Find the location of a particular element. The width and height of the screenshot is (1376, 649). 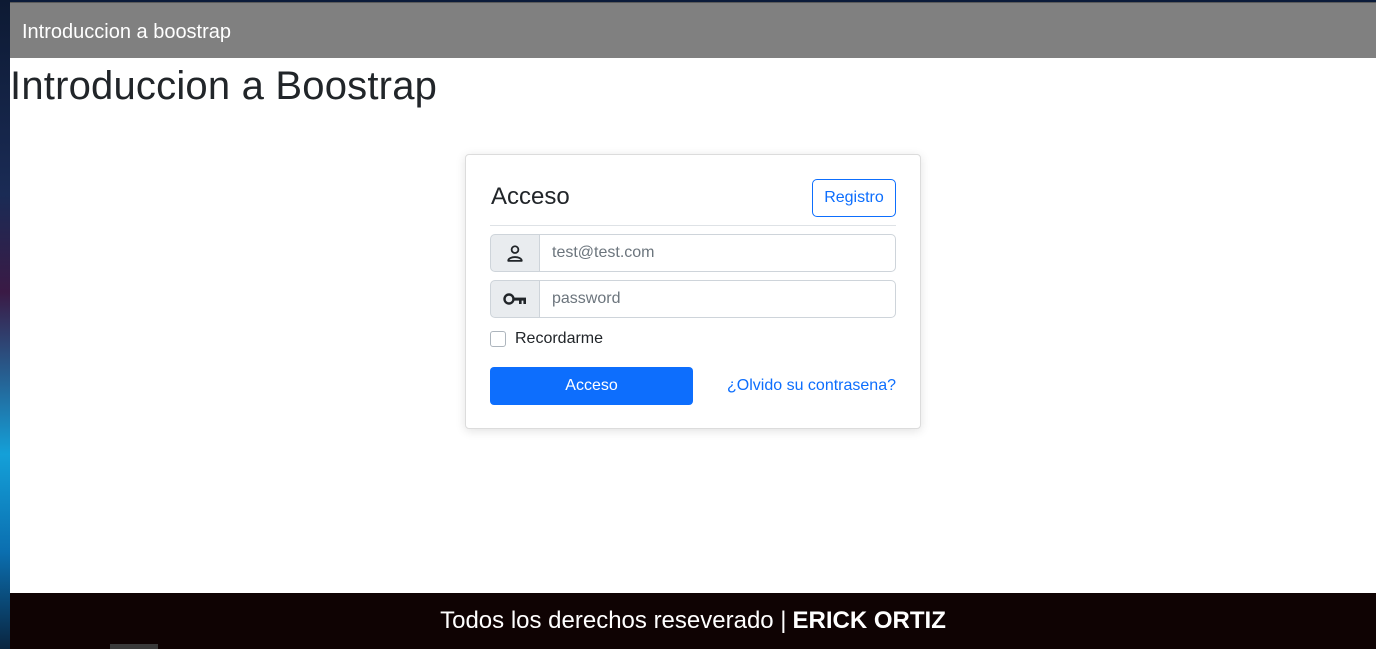

forgot-password-link: ¿Olvido su contrasena? is located at coordinates (811, 386).